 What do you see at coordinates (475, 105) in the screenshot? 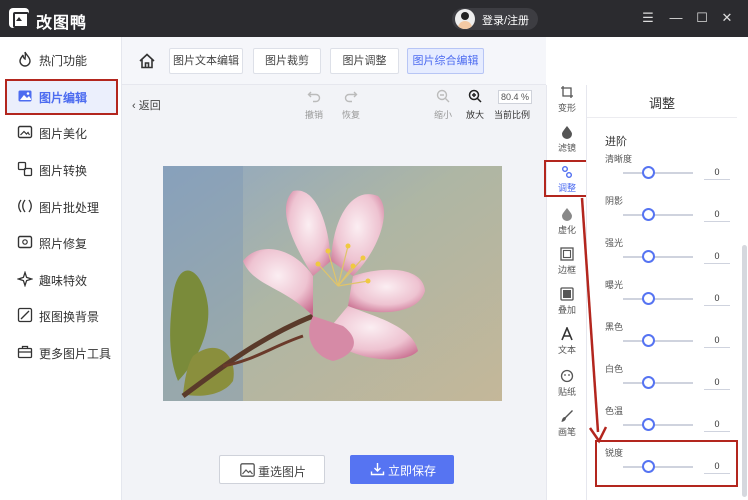
I see `zoom-in-button: 放大` at bounding box center [475, 105].